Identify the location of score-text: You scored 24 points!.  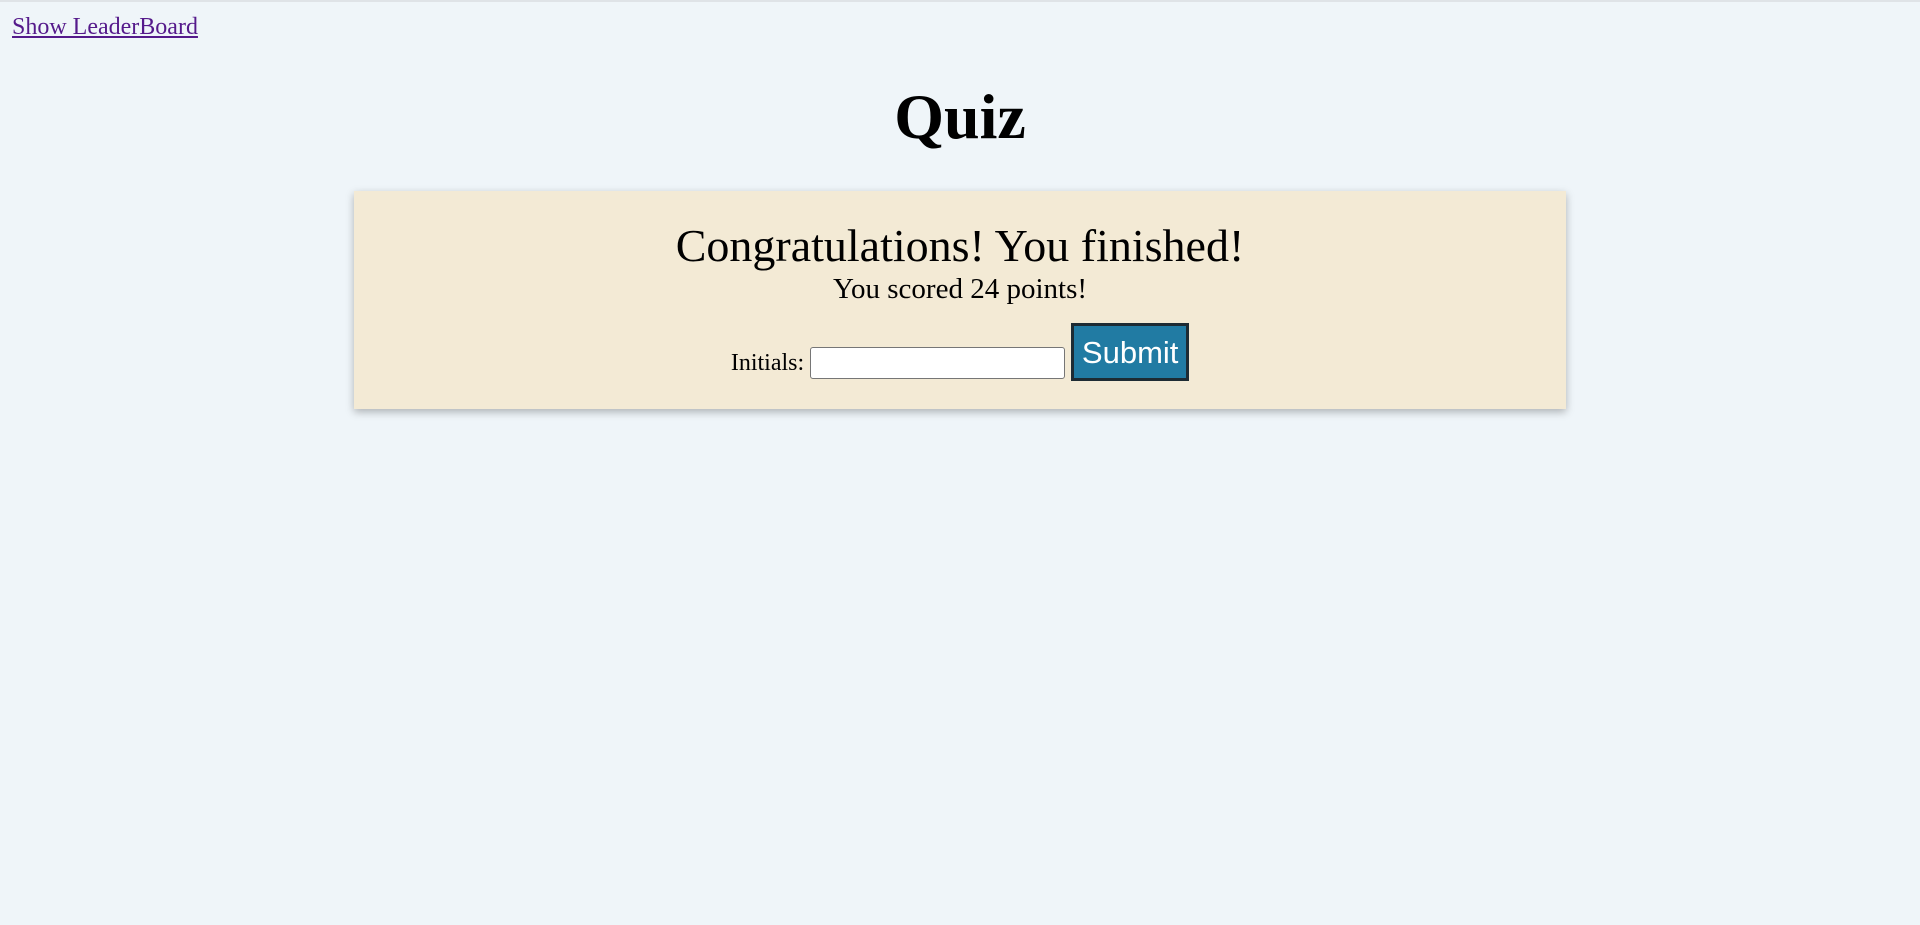
(960, 289).